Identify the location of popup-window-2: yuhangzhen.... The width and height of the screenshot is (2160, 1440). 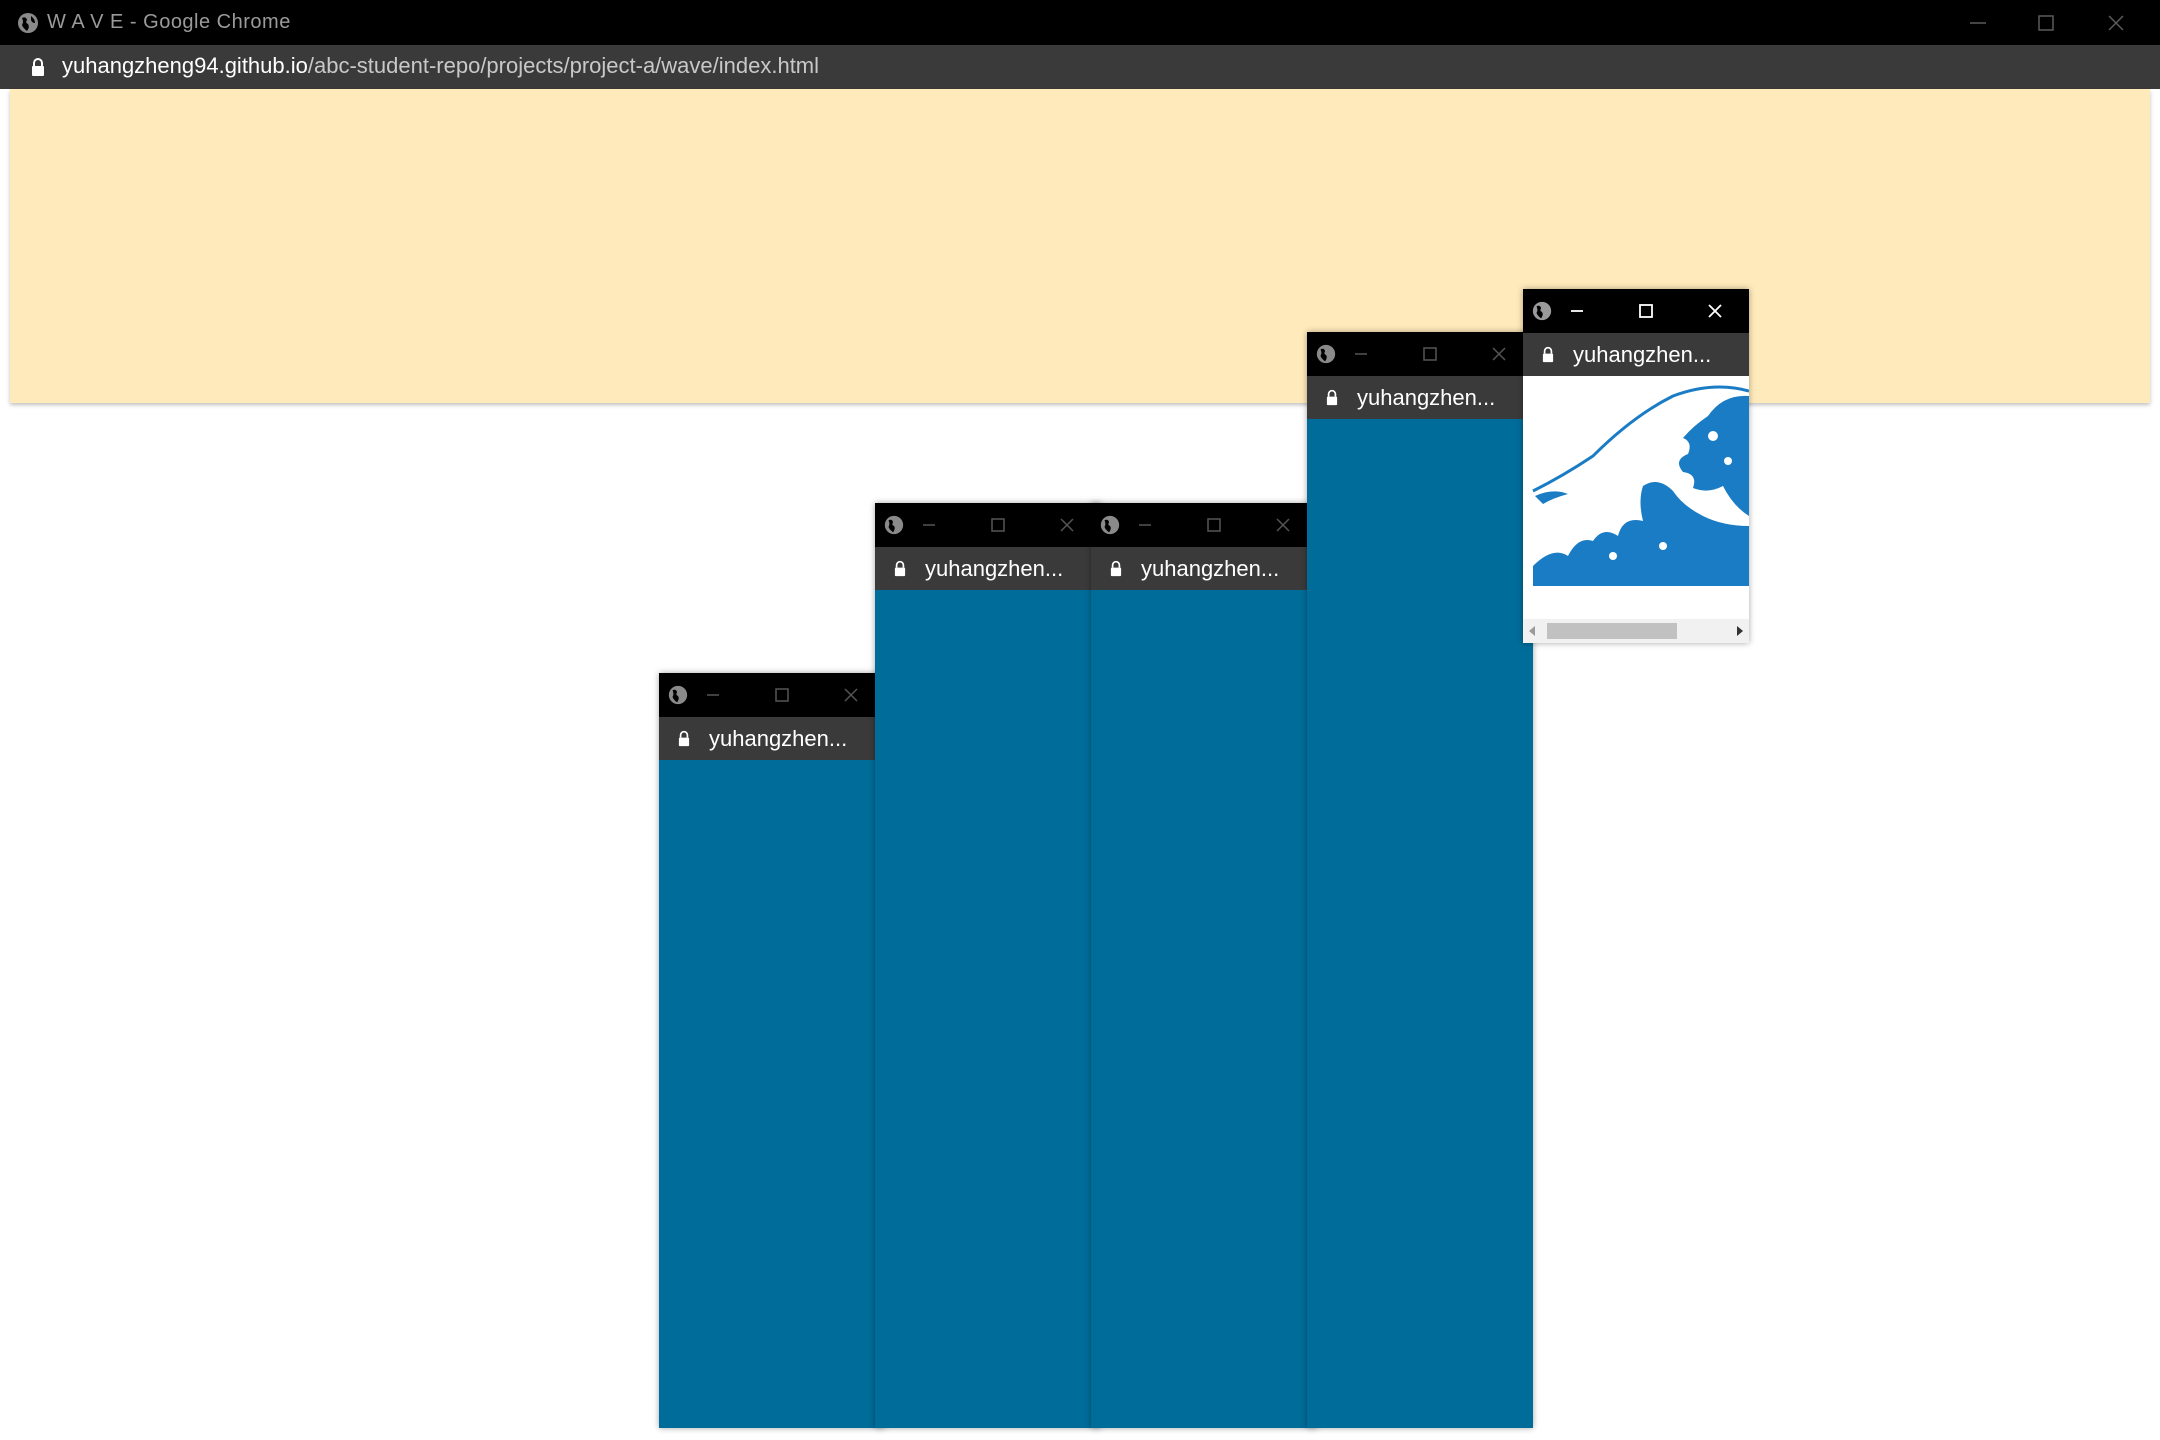
(988, 965).